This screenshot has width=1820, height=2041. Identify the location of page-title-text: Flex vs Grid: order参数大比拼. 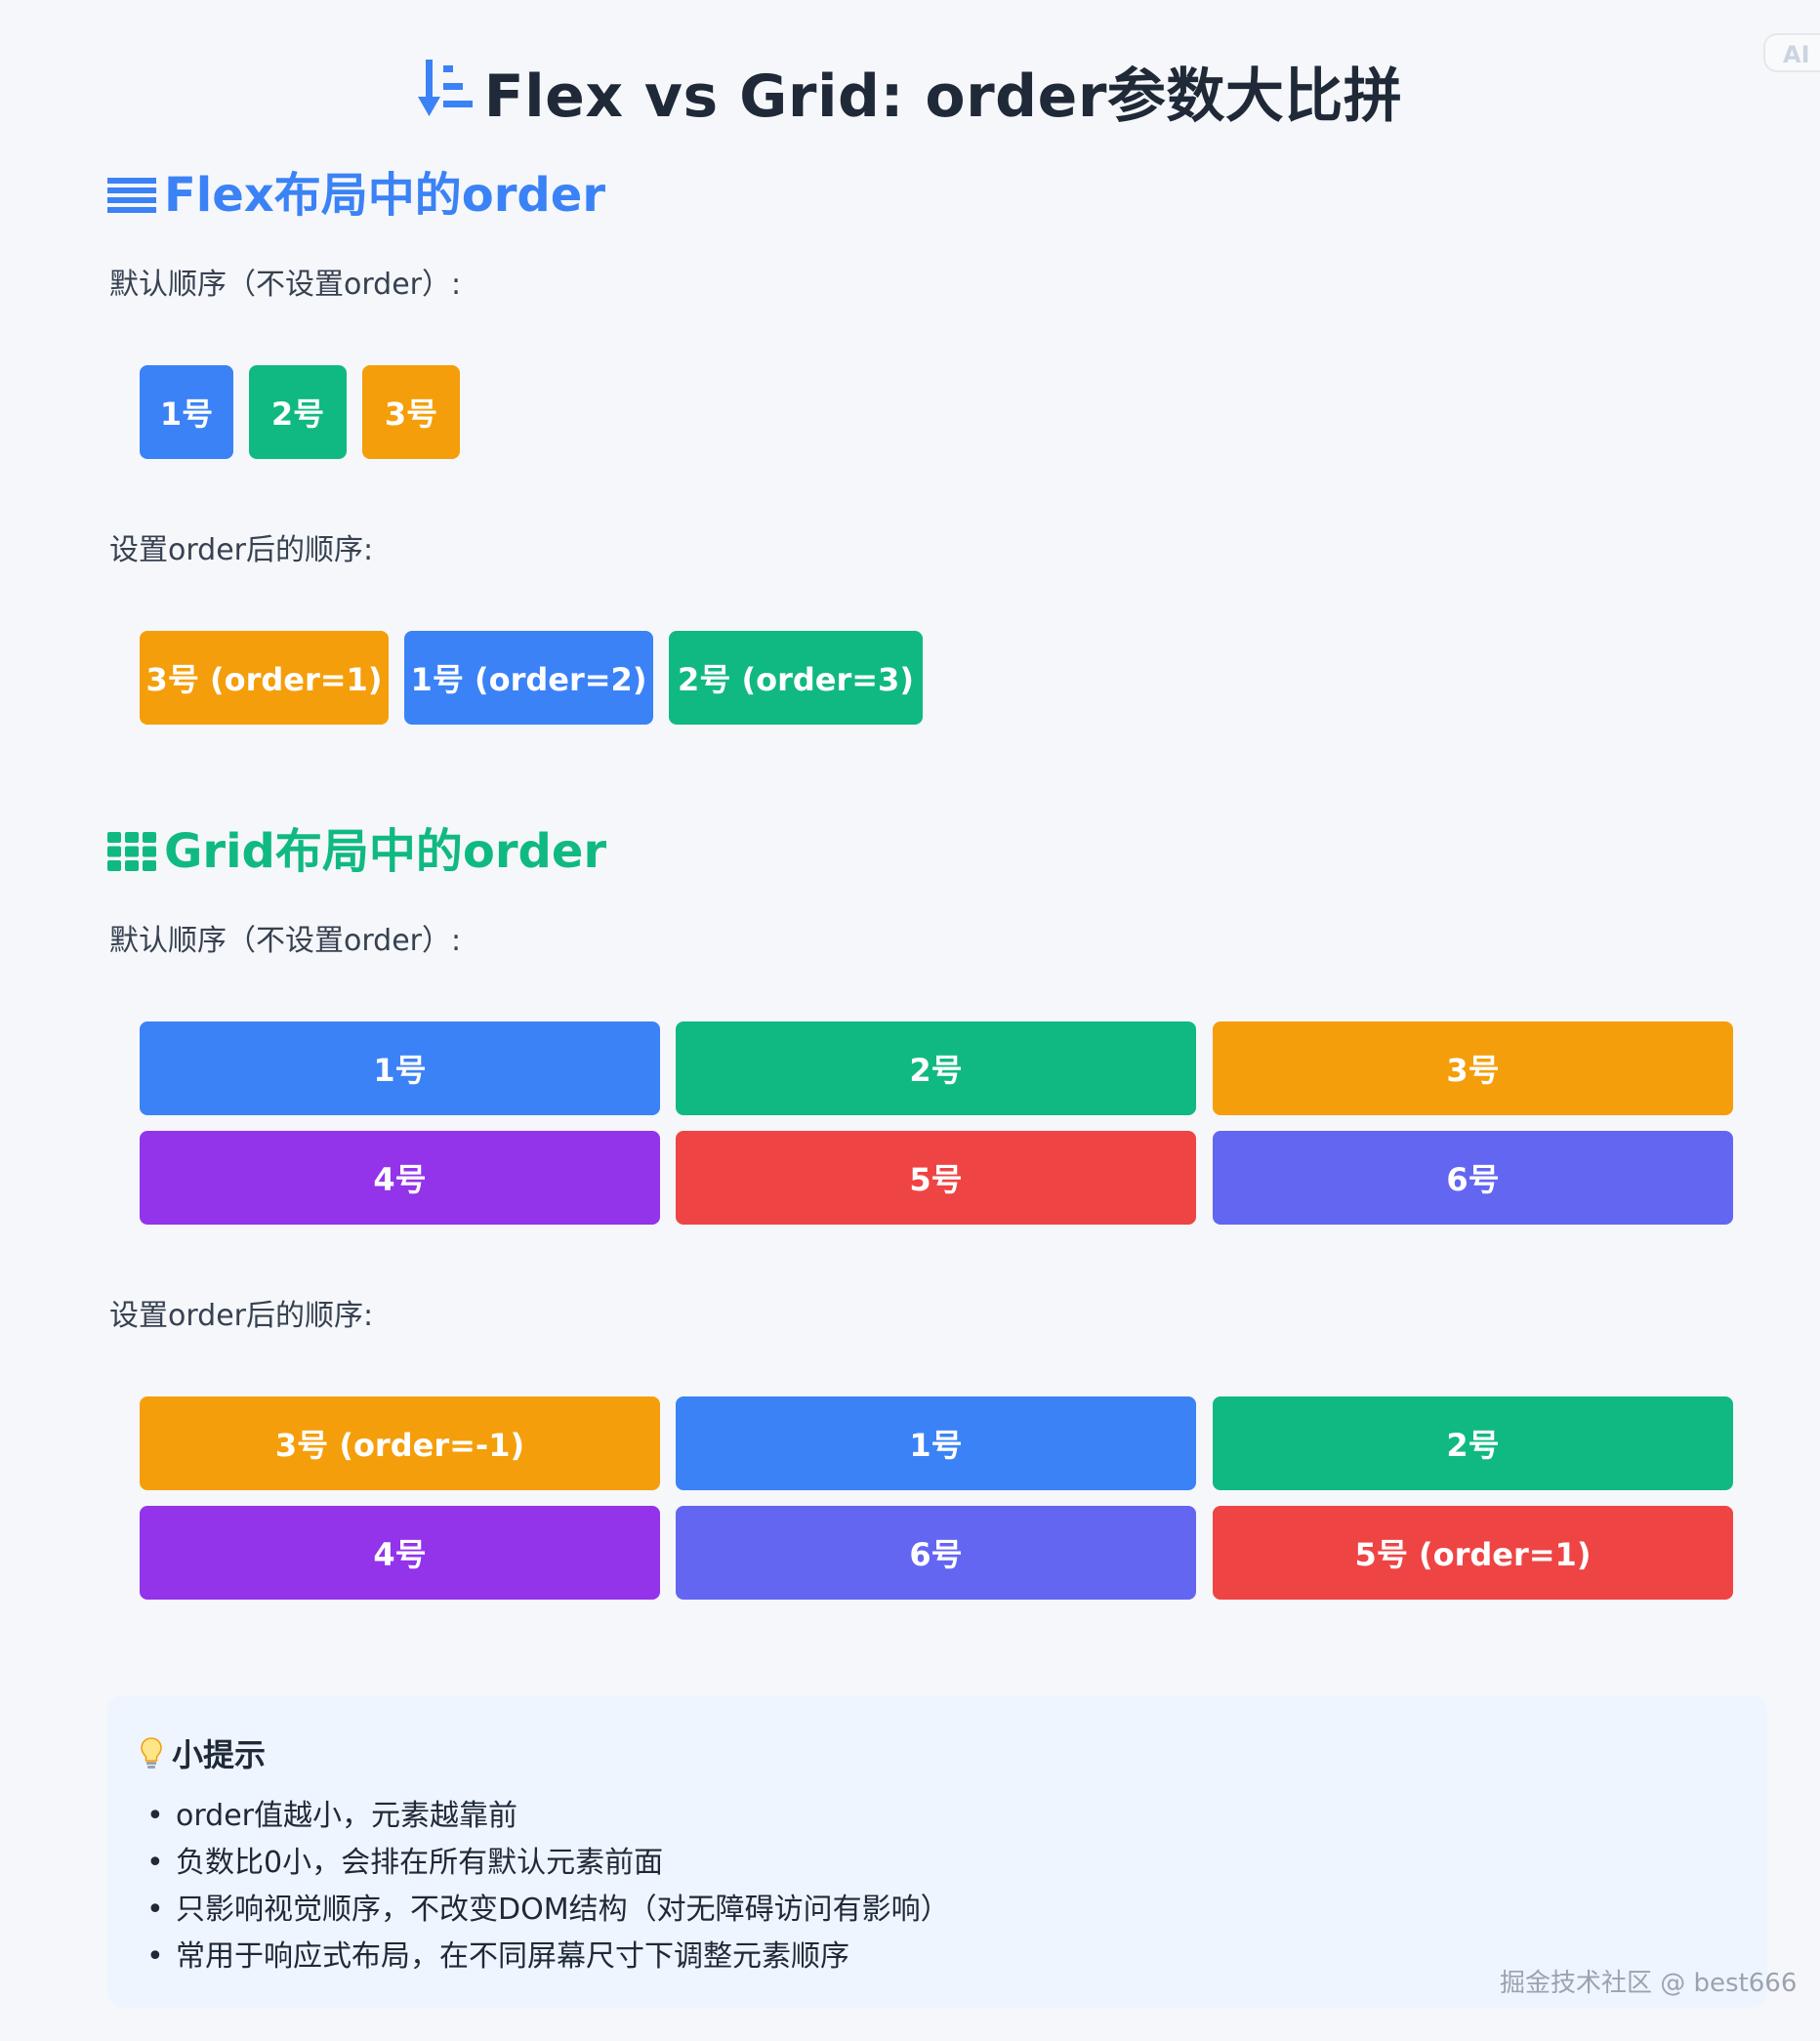
(943, 97).